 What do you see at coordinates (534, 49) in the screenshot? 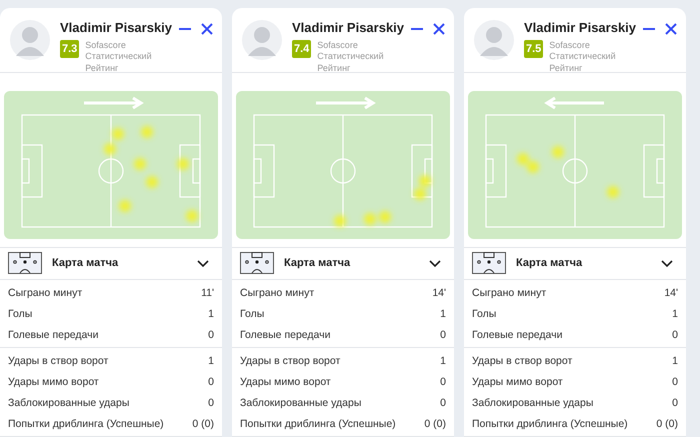
I see `rating-badge: 7.5` at bounding box center [534, 49].